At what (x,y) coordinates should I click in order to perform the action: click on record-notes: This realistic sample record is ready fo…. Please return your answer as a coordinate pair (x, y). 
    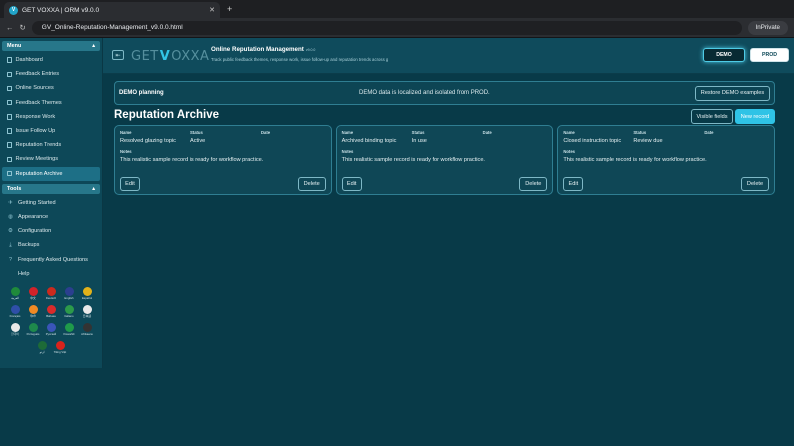
    Looking at the image, I should click on (635, 160).